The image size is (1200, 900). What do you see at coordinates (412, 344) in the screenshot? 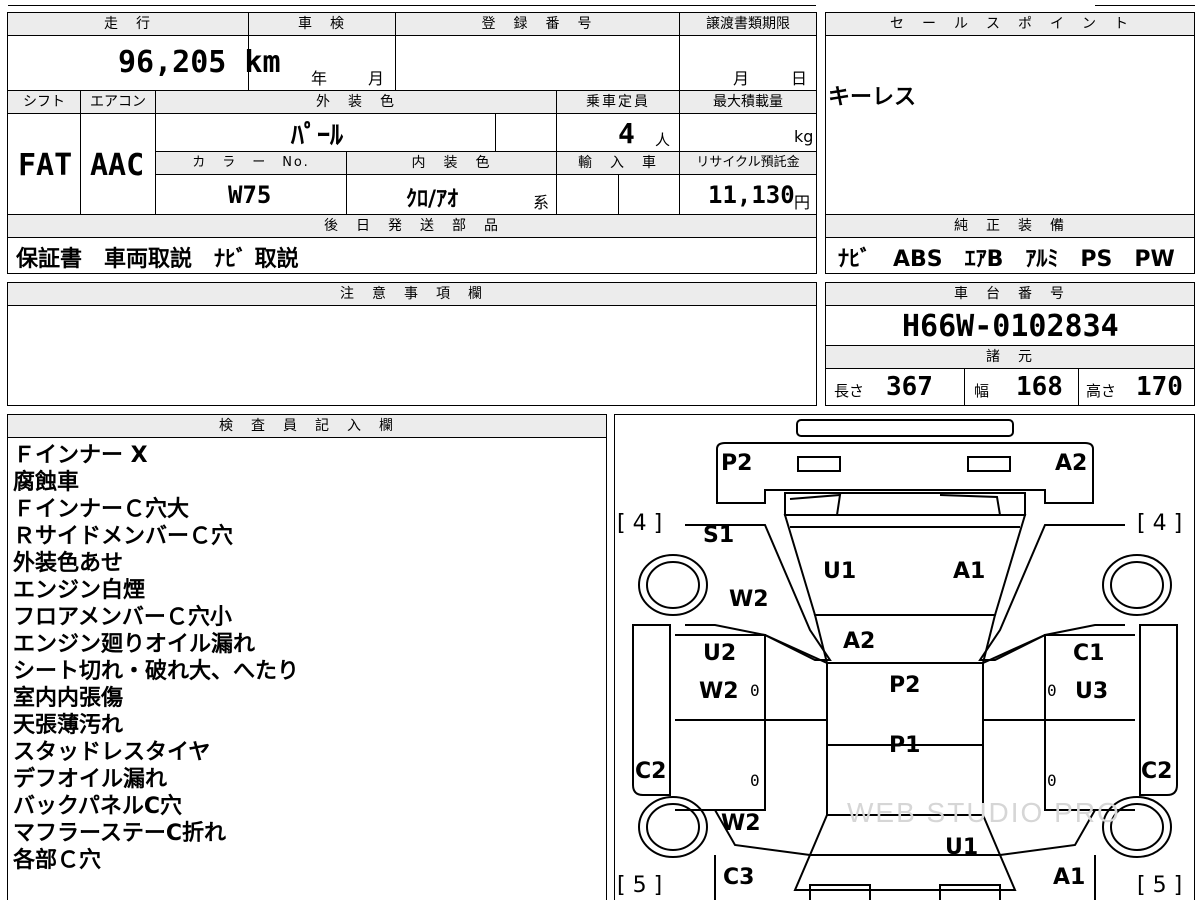
I see `caution-box: 注 意 事 項 欄` at bounding box center [412, 344].